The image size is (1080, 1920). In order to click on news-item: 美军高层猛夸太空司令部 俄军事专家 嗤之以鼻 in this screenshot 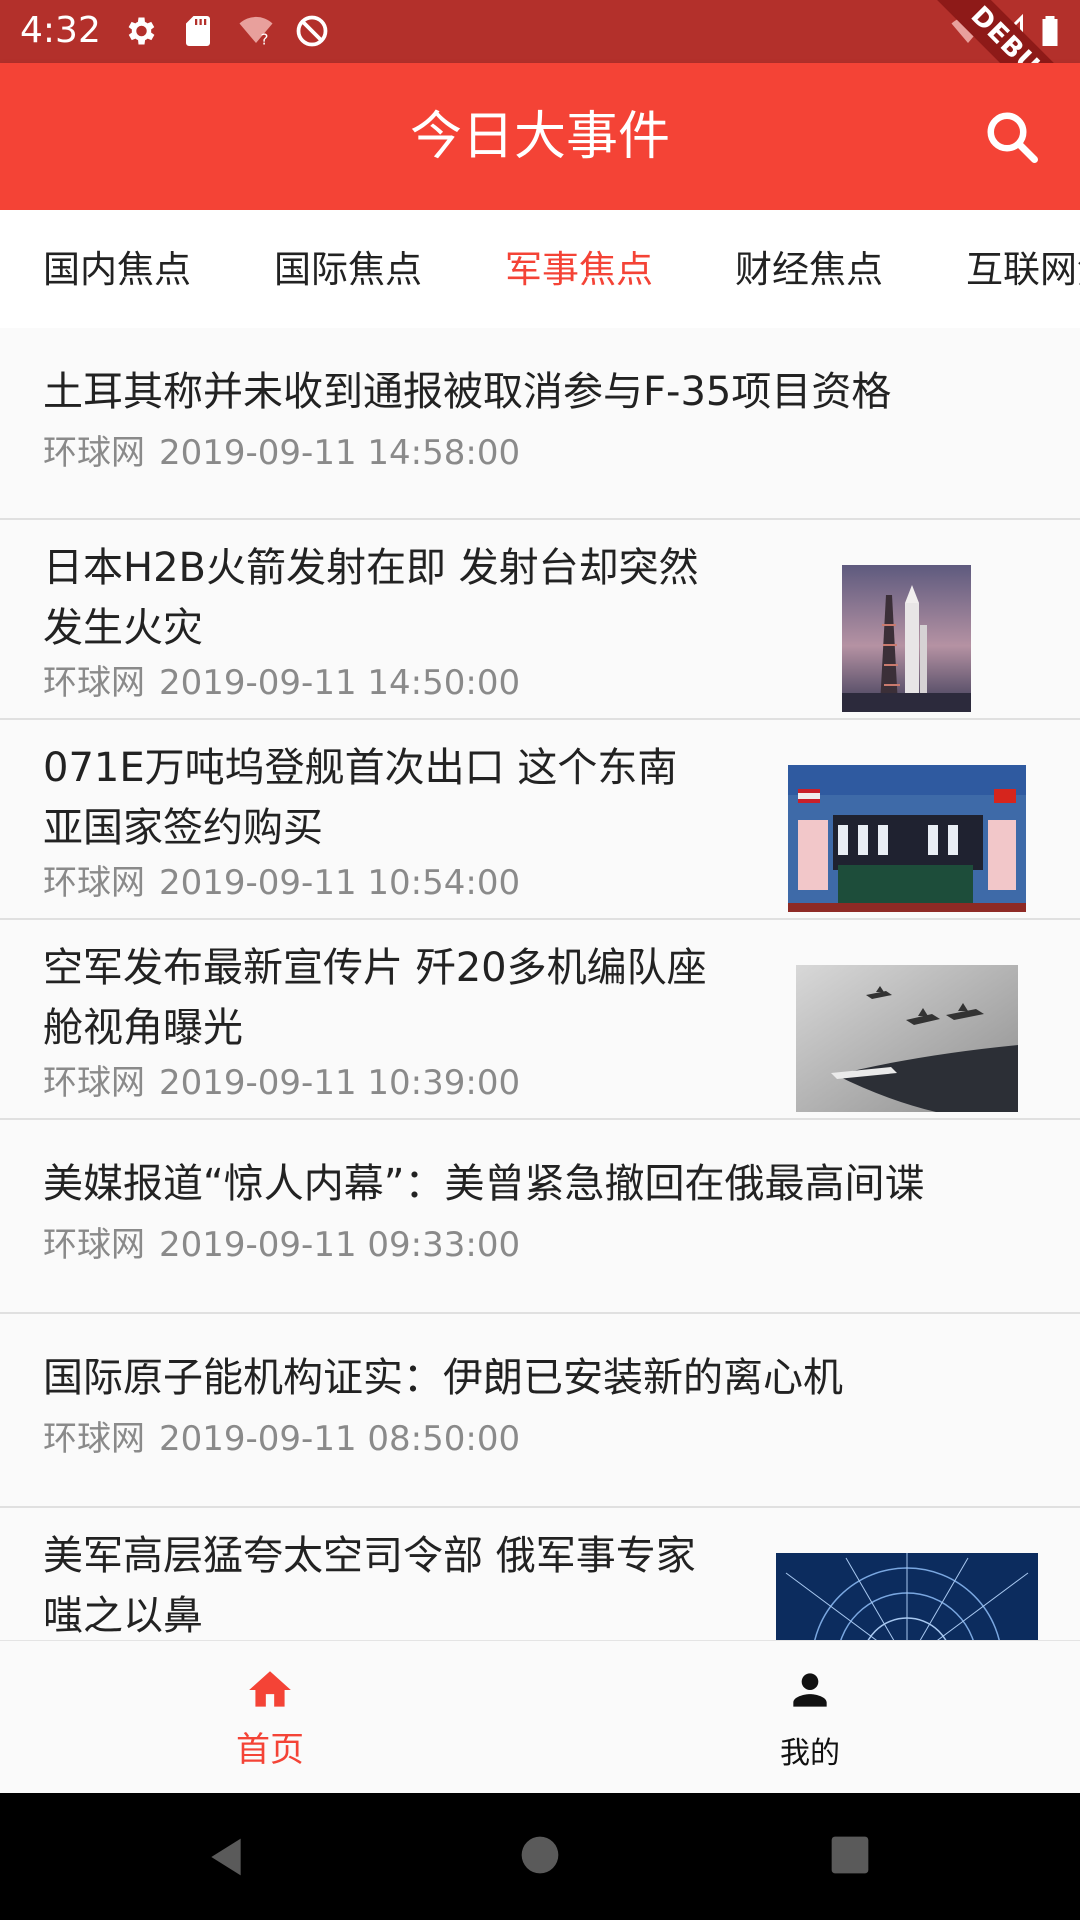, I will do `click(540, 1574)`.